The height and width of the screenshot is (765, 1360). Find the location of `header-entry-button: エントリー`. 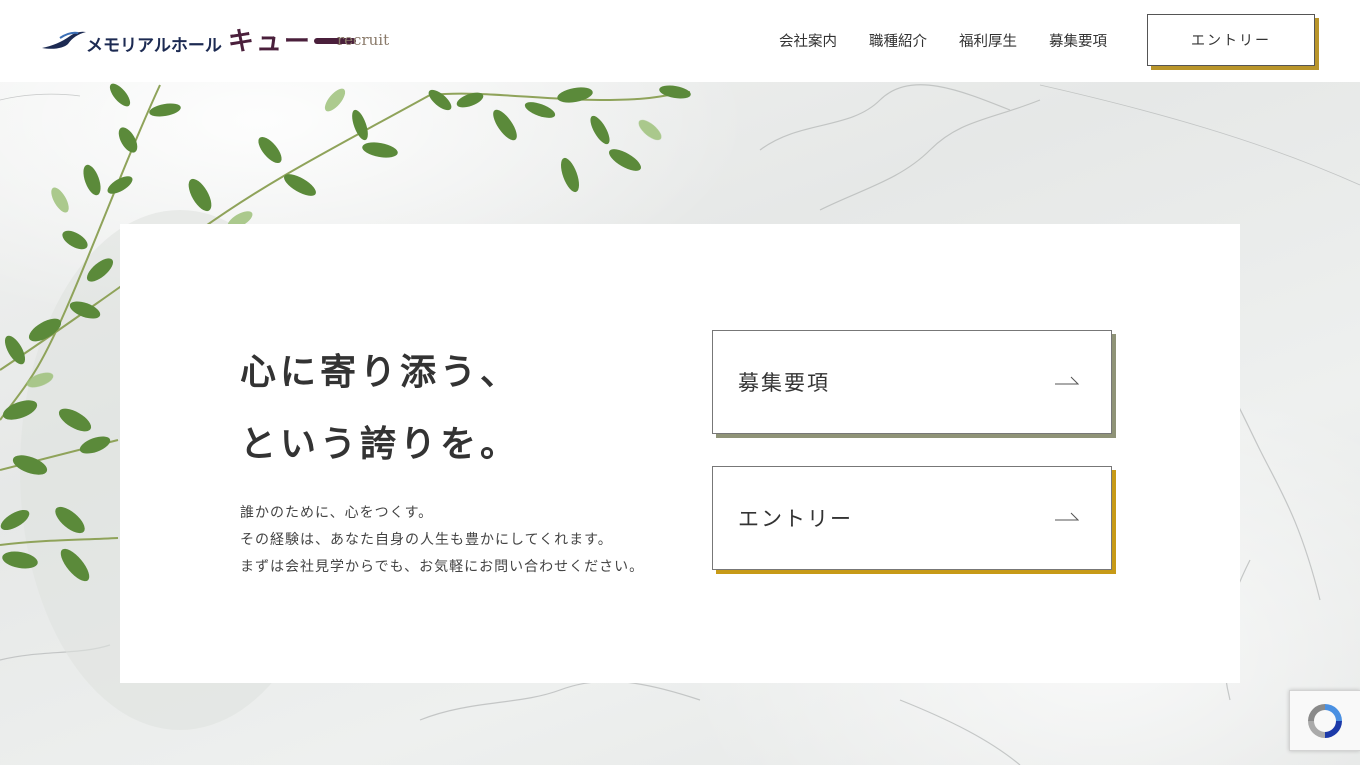

header-entry-button: エントリー is located at coordinates (1231, 40).